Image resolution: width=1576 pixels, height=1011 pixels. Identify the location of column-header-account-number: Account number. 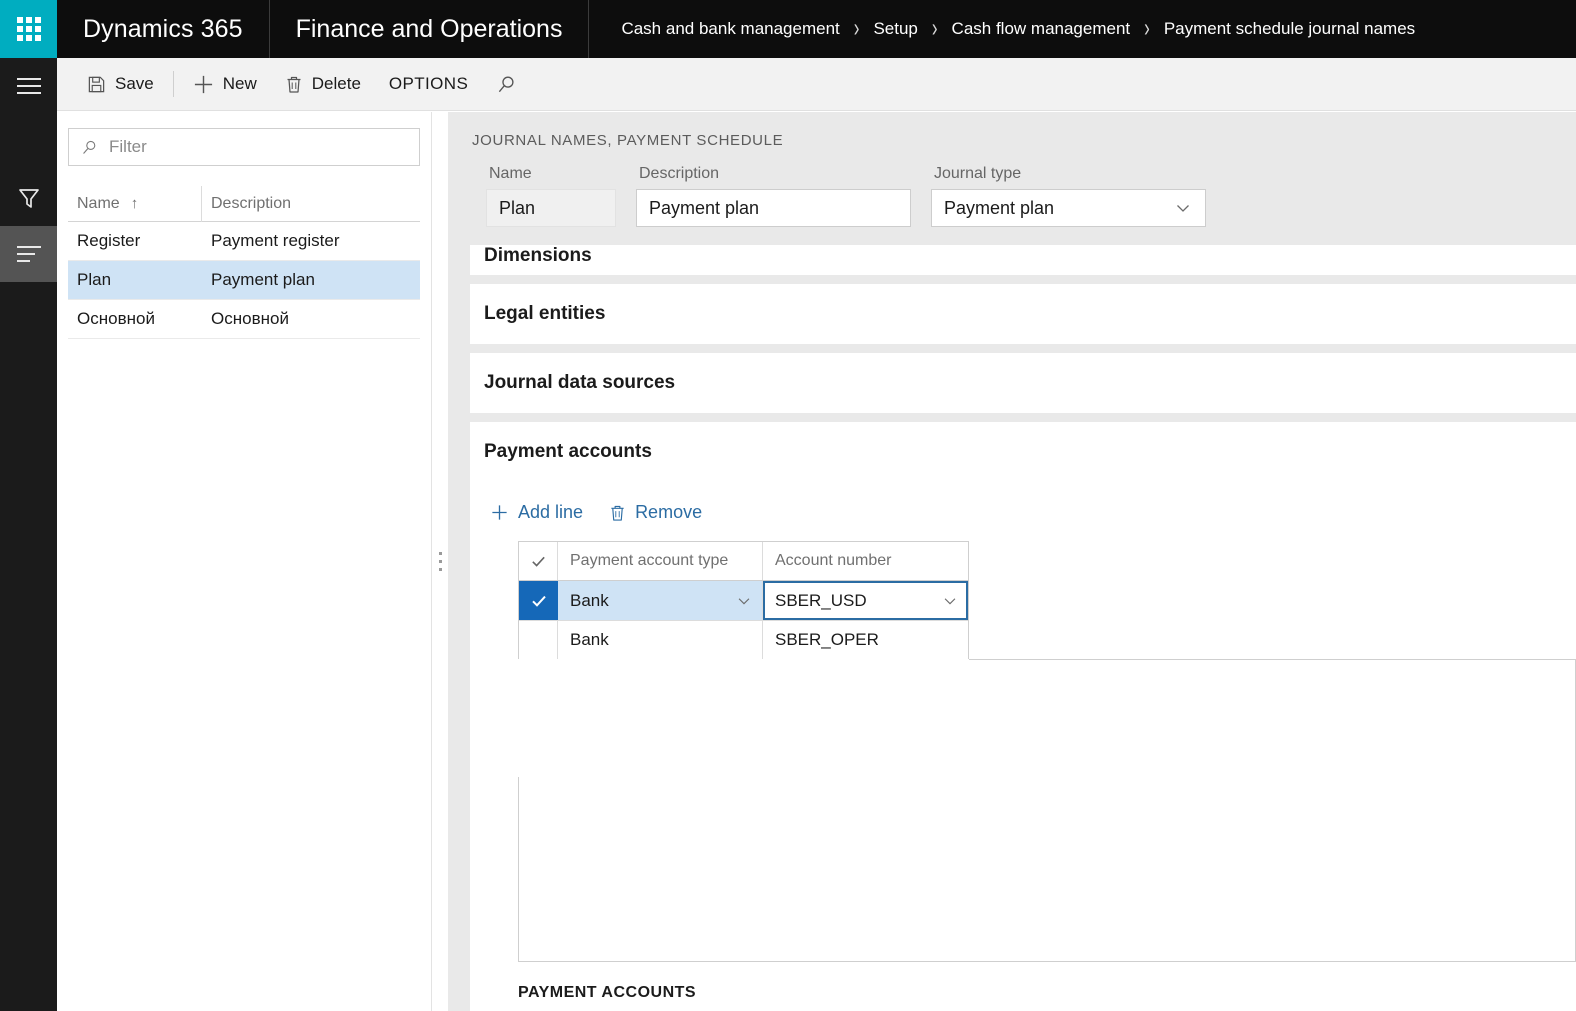
(865, 561).